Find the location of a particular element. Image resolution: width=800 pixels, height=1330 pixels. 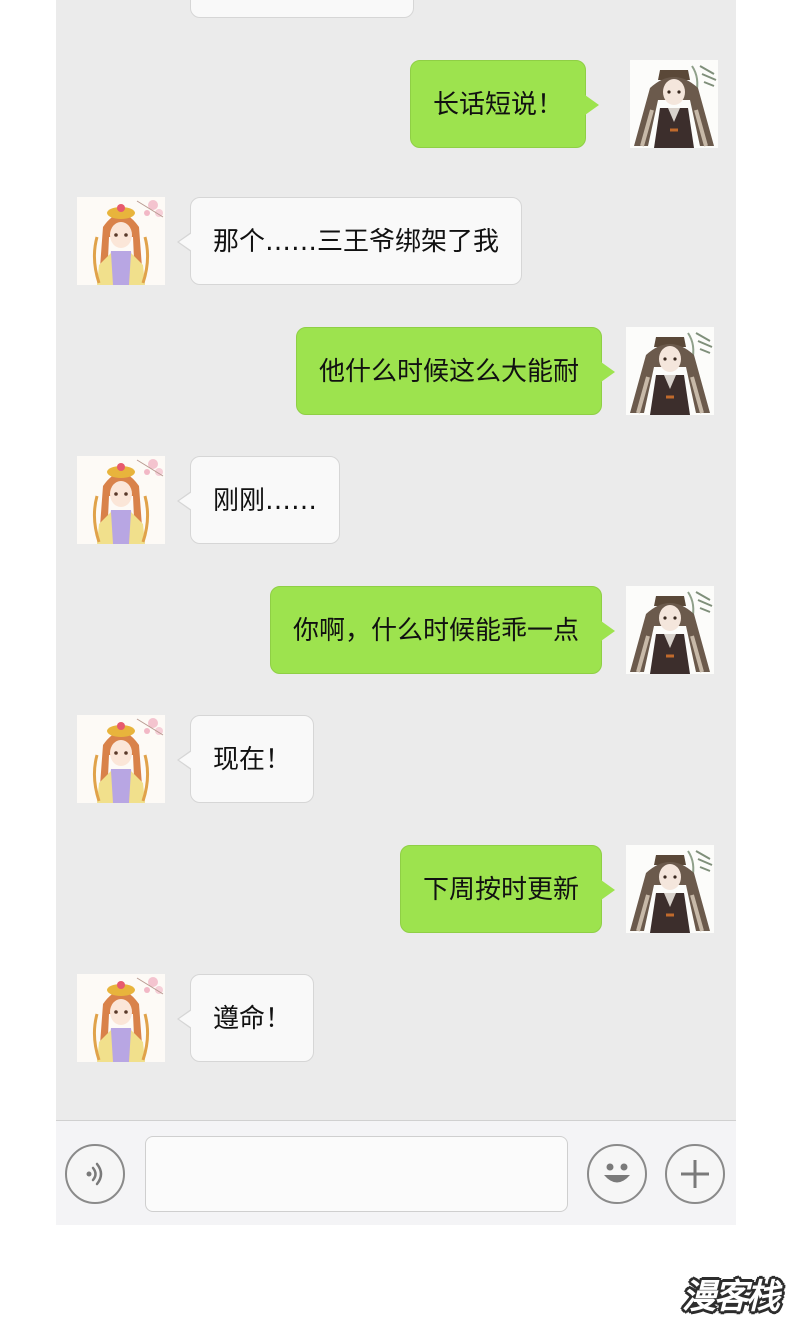

message-bubble-incoming: 遵命！ is located at coordinates (245, 1018).